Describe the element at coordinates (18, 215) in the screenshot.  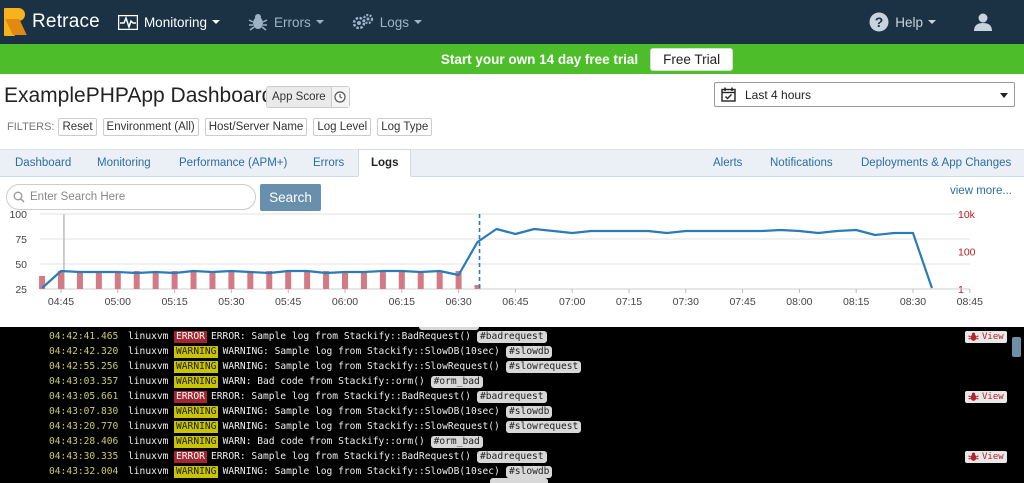
I see `y-tick-label: 100` at that location.